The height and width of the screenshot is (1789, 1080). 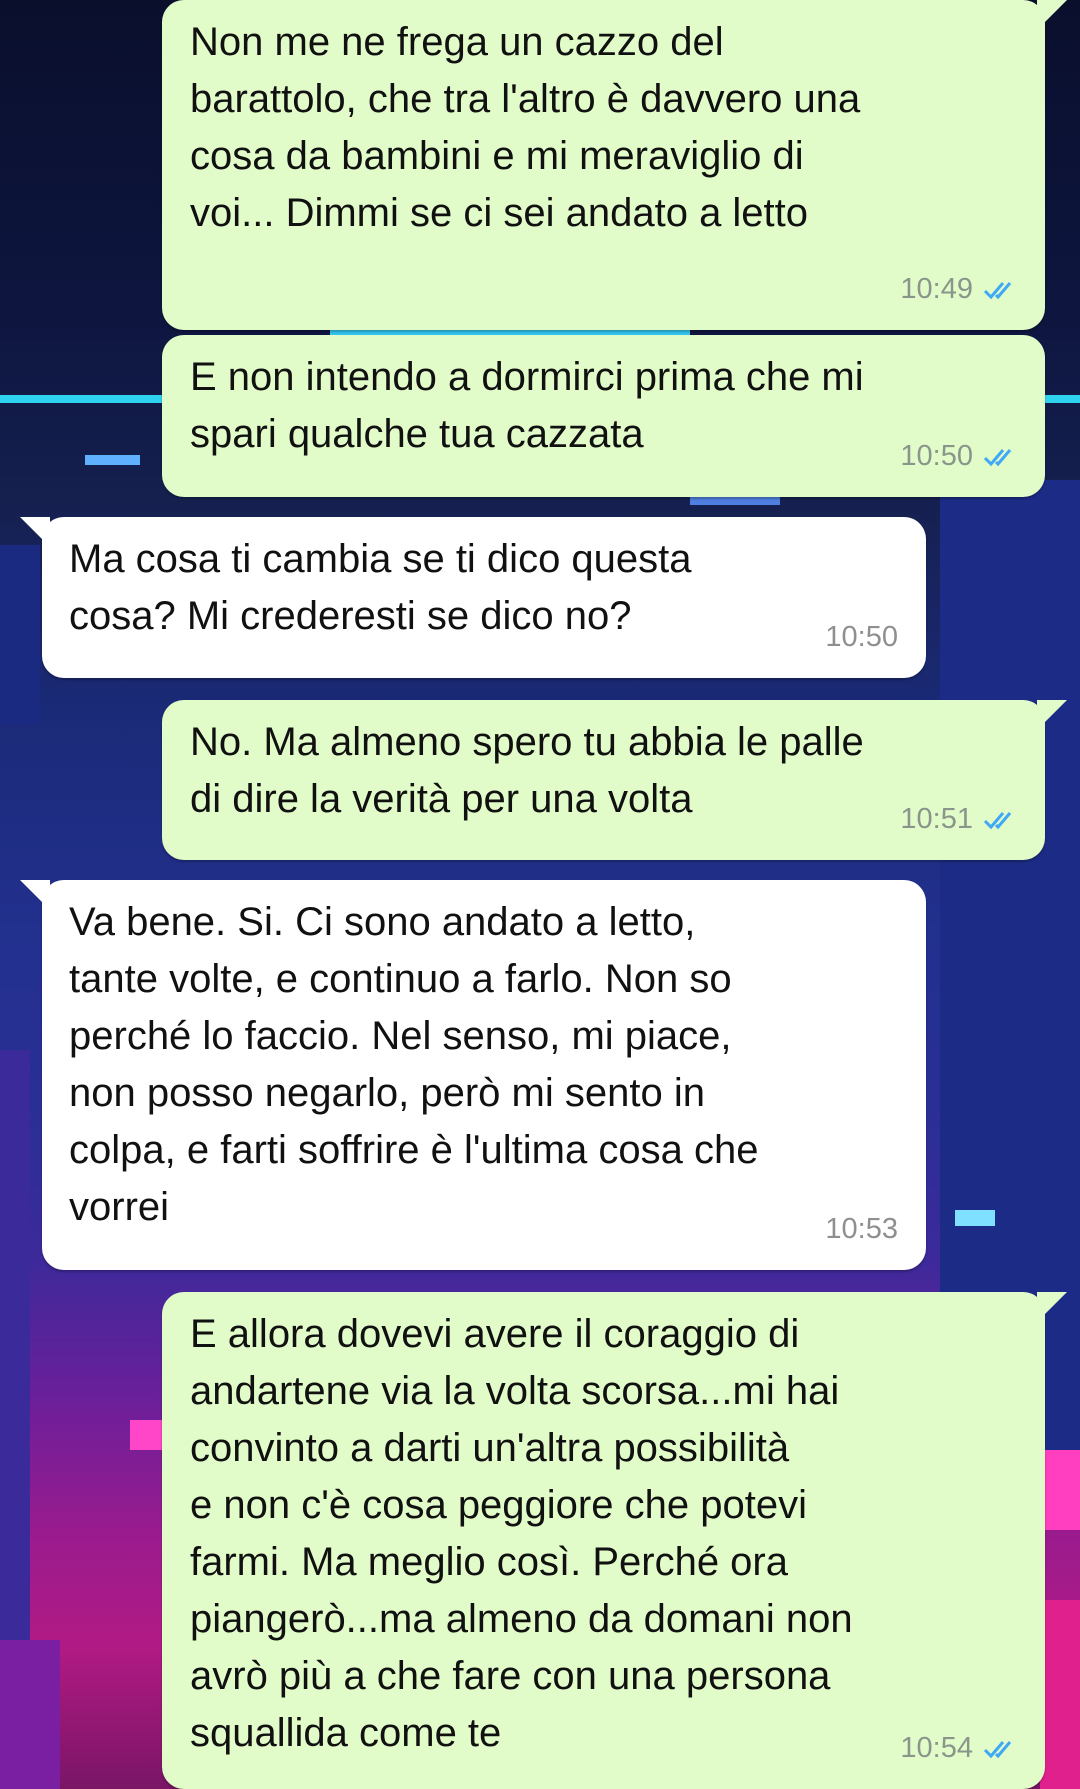 I want to click on message-time: 10:49, so click(x=936, y=289).